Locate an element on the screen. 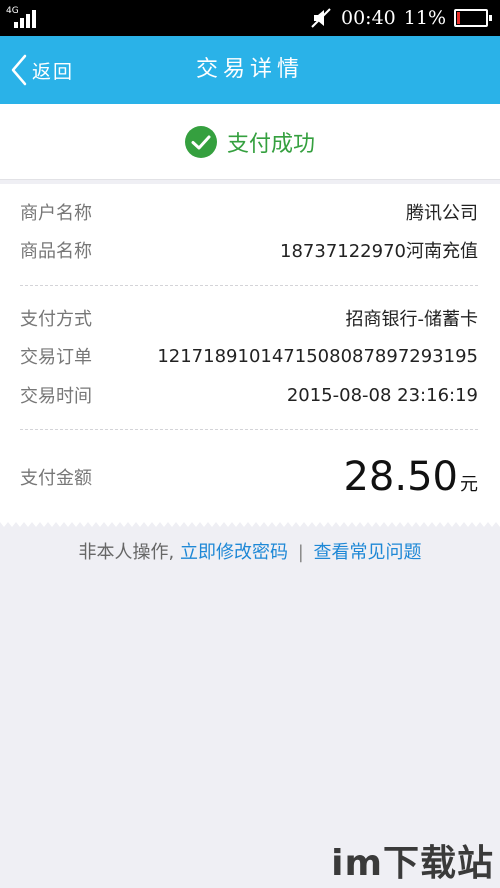 The height and width of the screenshot is (888, 500). network-type: 4G is located at coordinates (12, 11).